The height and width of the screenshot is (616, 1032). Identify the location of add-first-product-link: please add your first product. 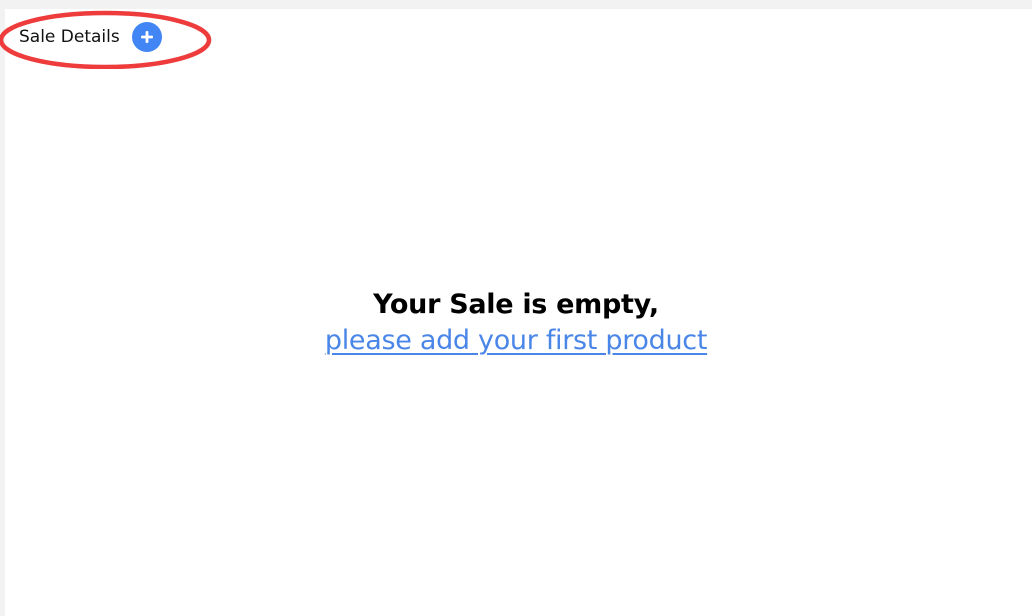
(516, 341).